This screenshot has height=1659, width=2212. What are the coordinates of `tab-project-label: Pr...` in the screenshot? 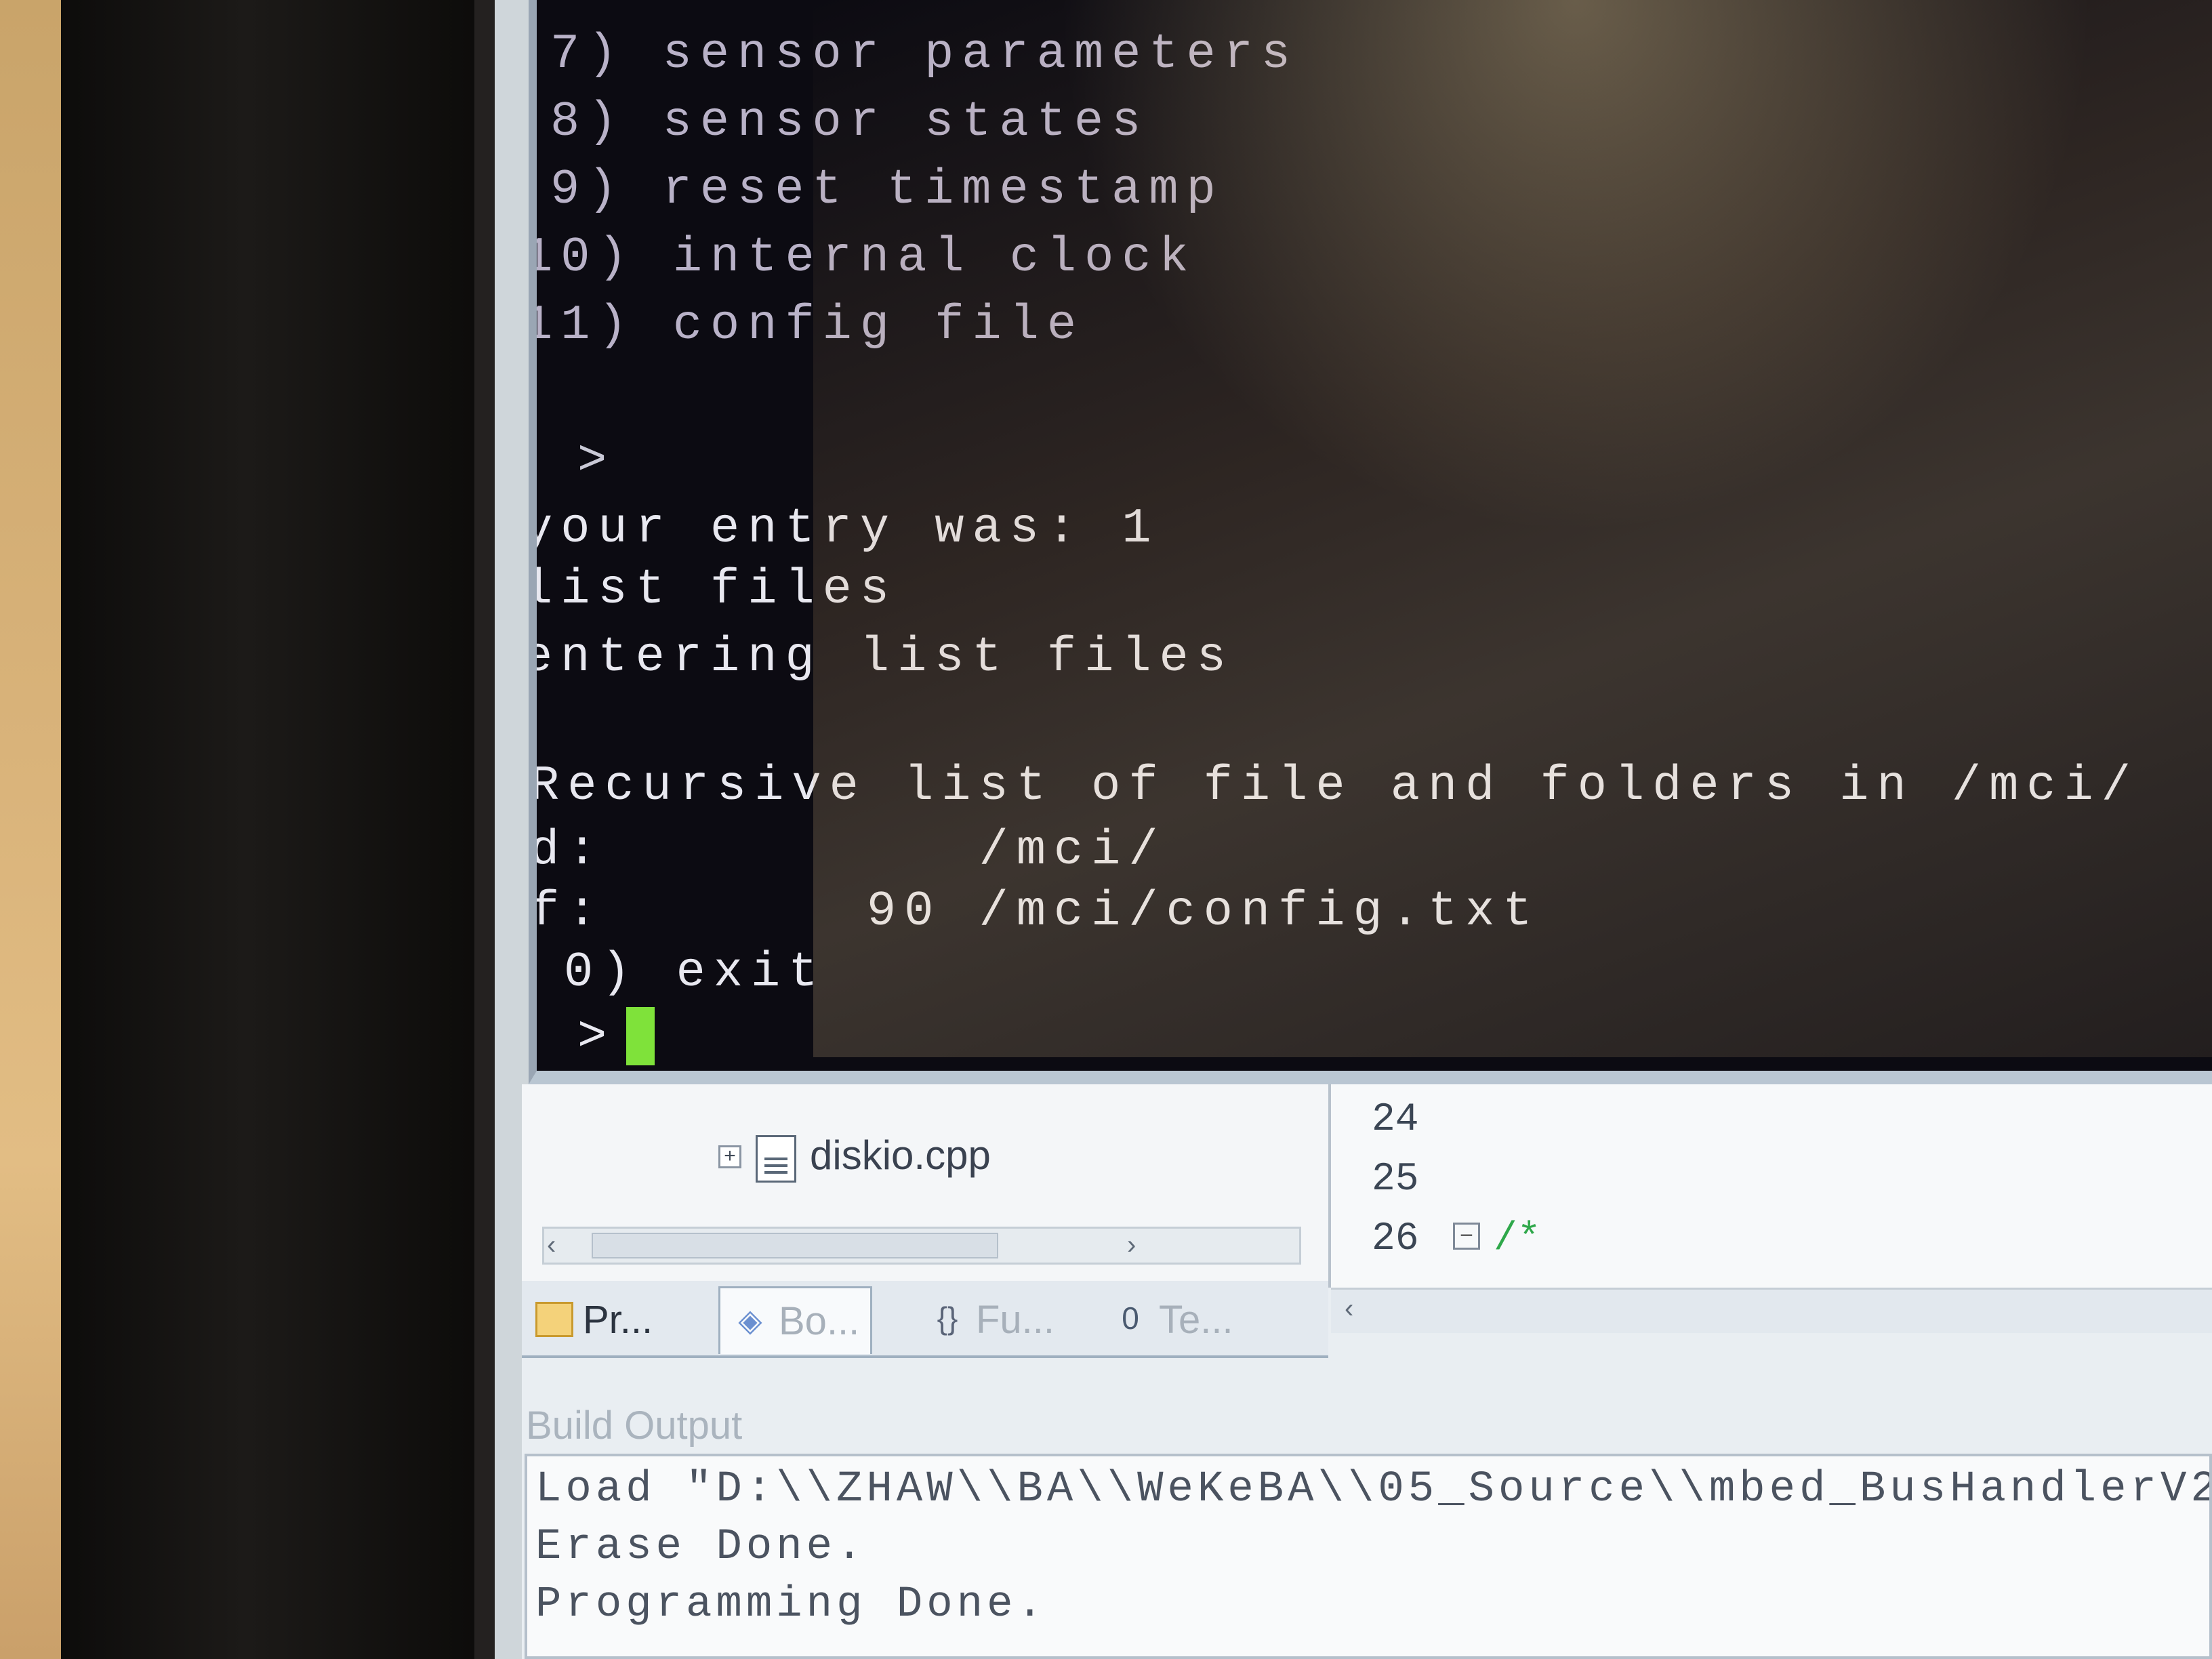 It's located at (618, 1319).